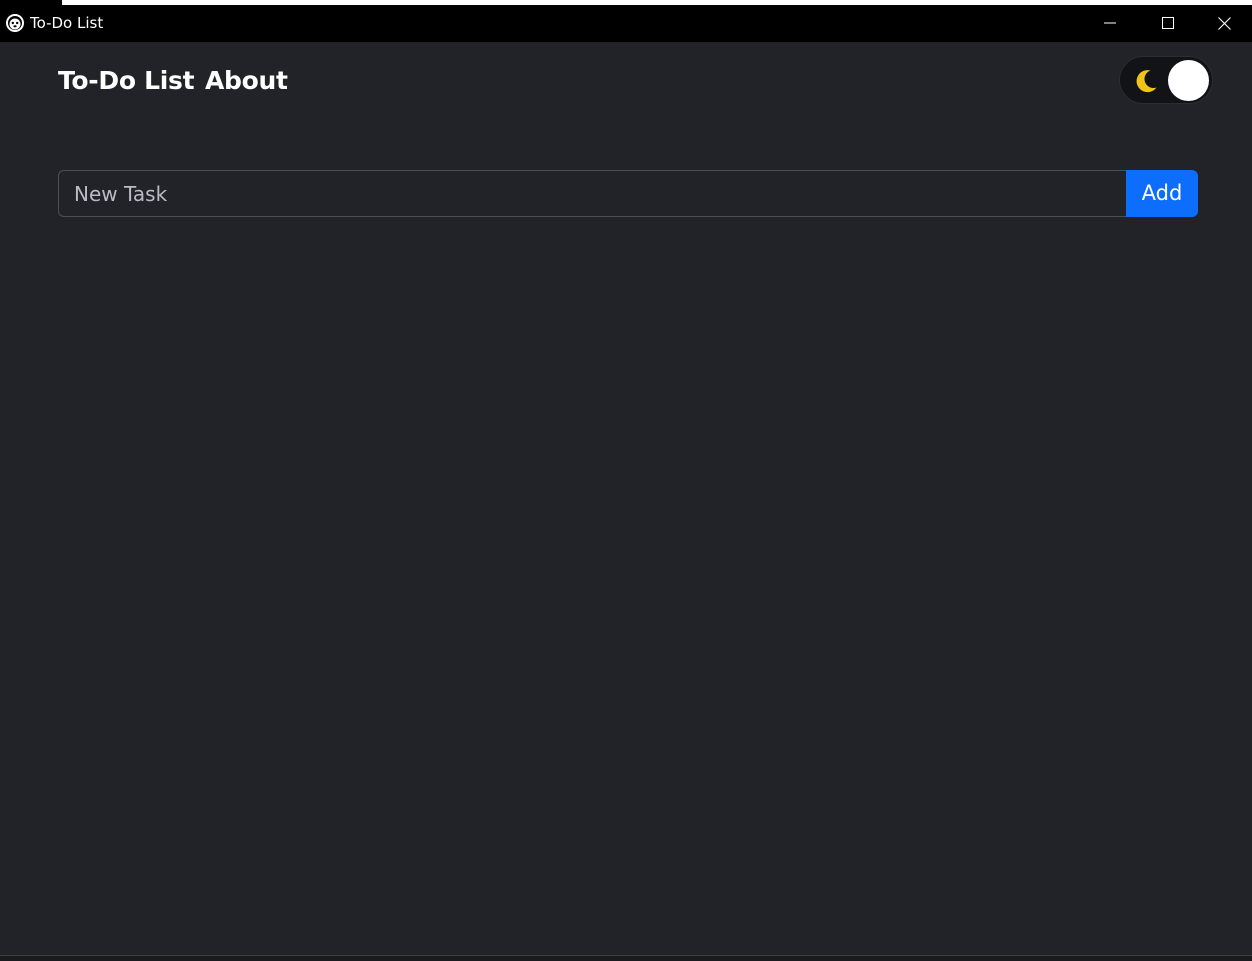 This screenshot has width=1252, height=961. What do you see at coordinates (1146, 81) in the screenshot?
I see `moon-icon` at bounding box center [1146, 81].